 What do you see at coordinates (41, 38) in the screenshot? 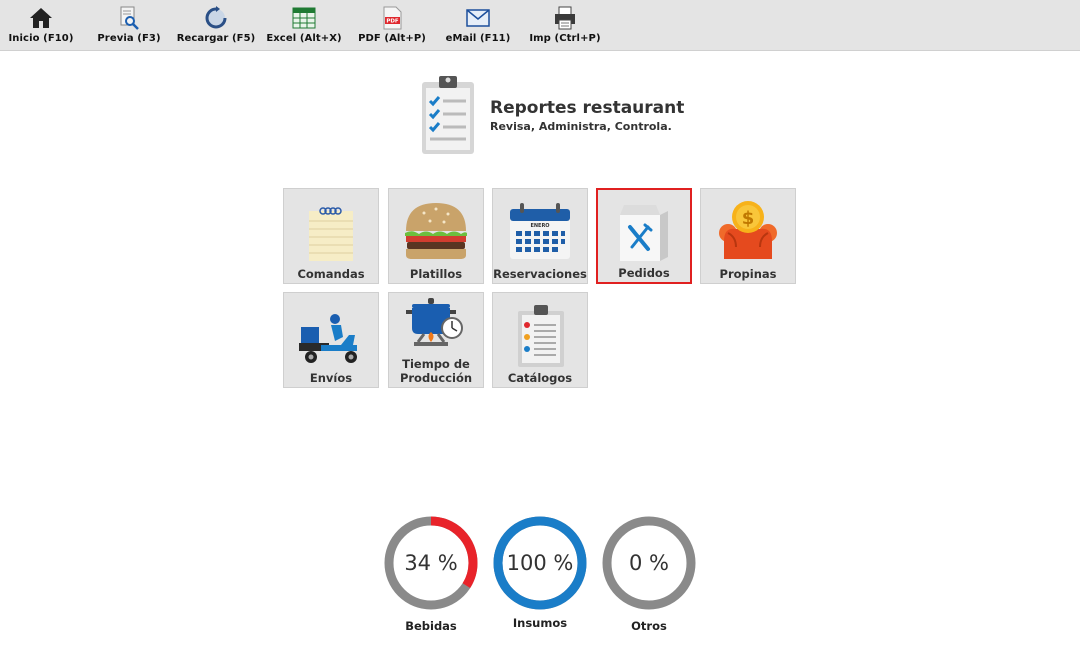
I see `inicio-label: Inicio (F10)` at bounding box center [41, 38].